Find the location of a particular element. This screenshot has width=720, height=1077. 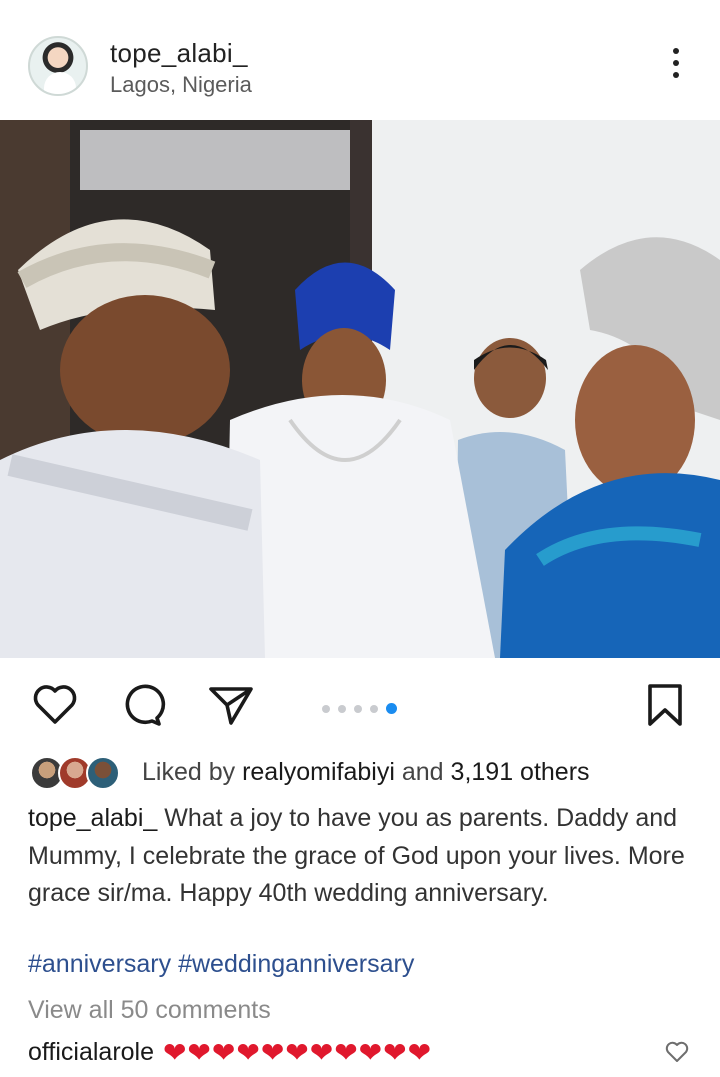

caption-hashtags: #anniversary #weddinganniversary is located at coordinates (221, 964).